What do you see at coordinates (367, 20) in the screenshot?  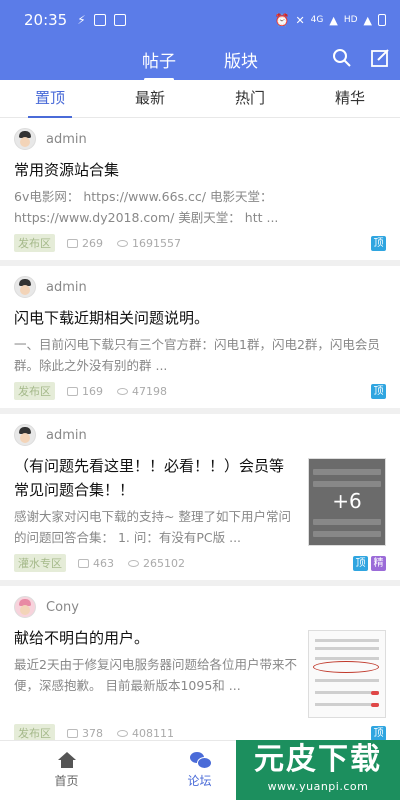 I see `signal-icon-2: ▲` at bounding box center [367, 20].